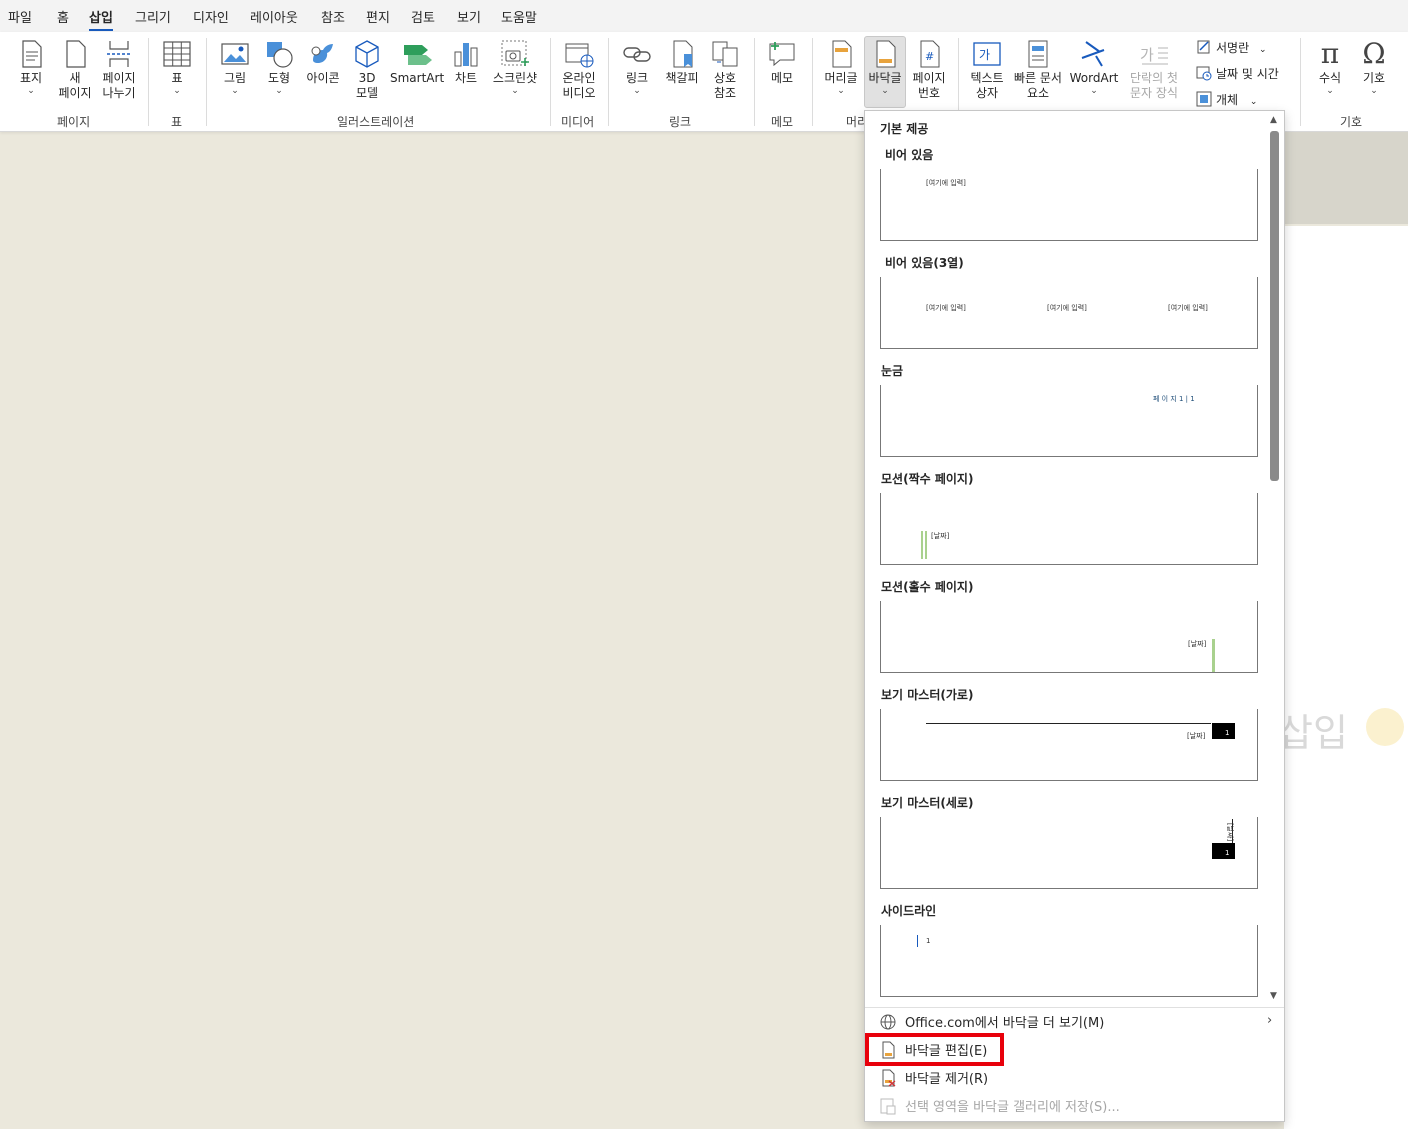 This screenshot has height=1129, width=1408. I want to click on text-box-button: 가 텍스트 상자, so click(987, 69).